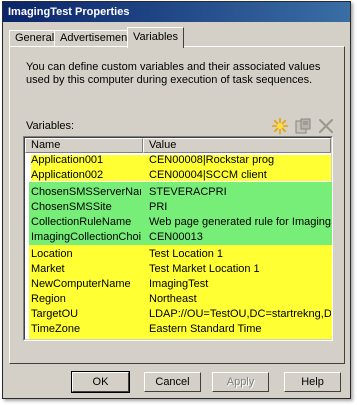 This screenshot has width=357, height=405. I want to click on row-name: TargetOU, so click(55, 314).